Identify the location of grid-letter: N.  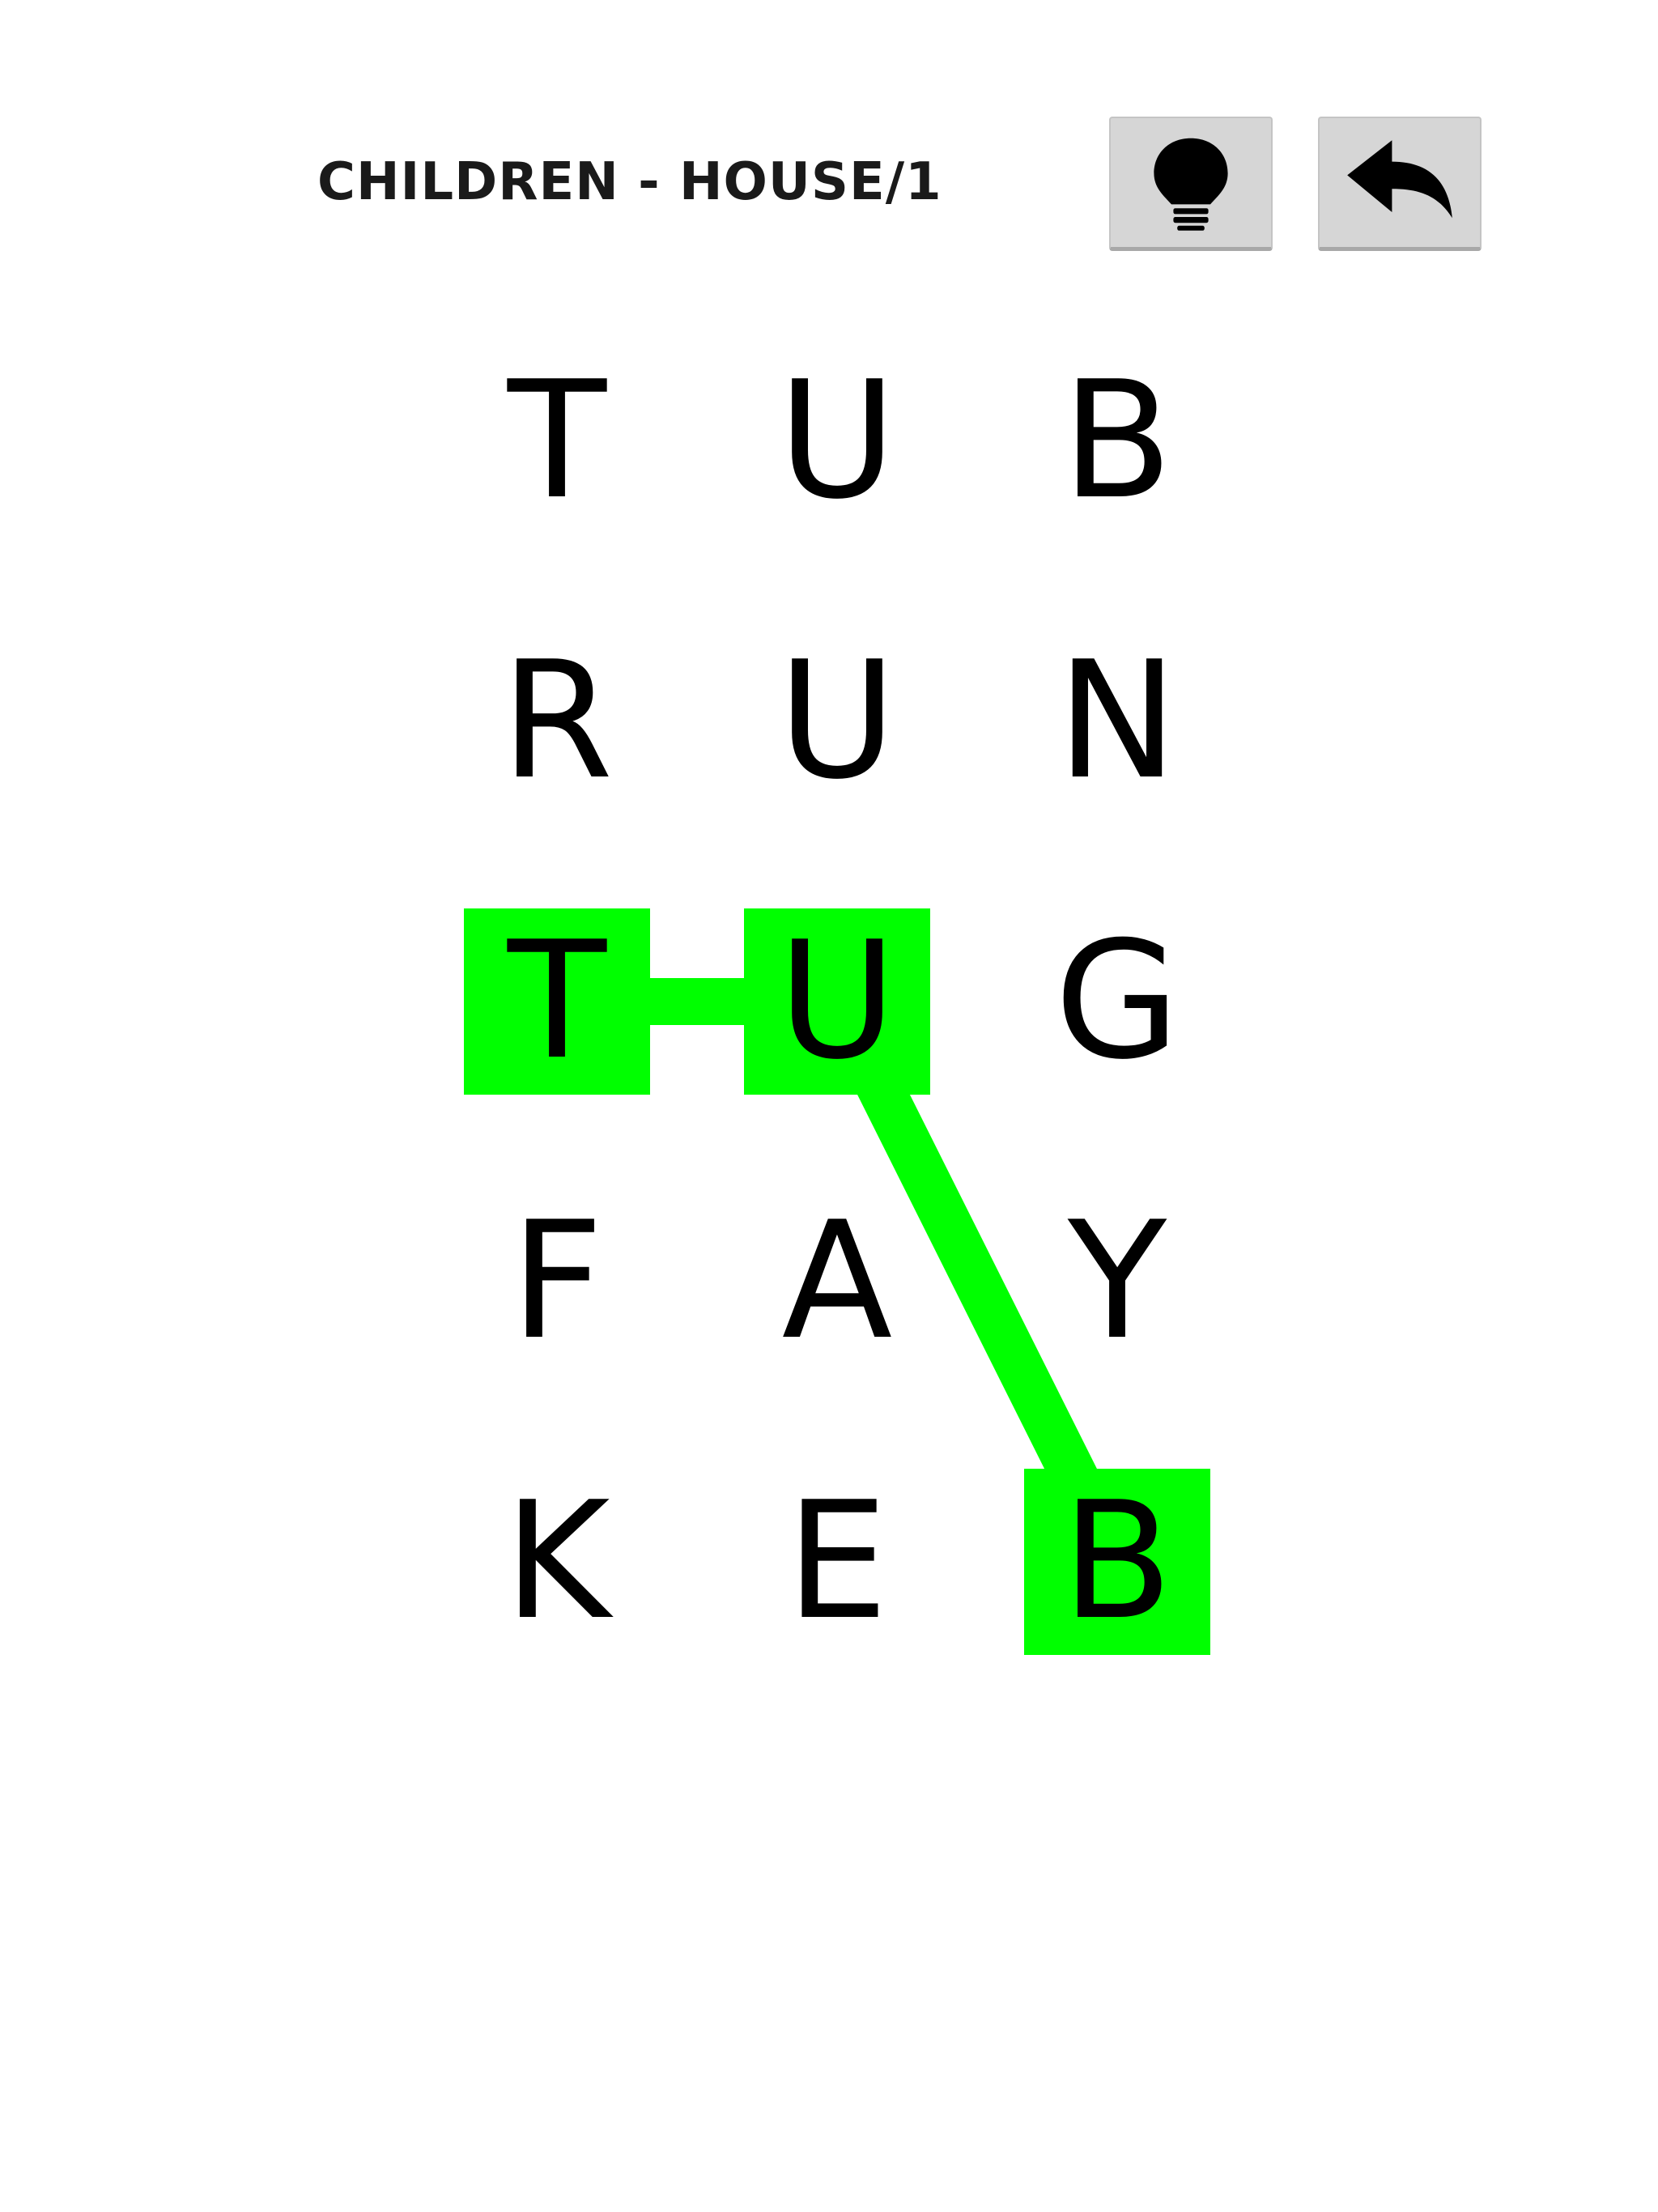
(1117, 721).